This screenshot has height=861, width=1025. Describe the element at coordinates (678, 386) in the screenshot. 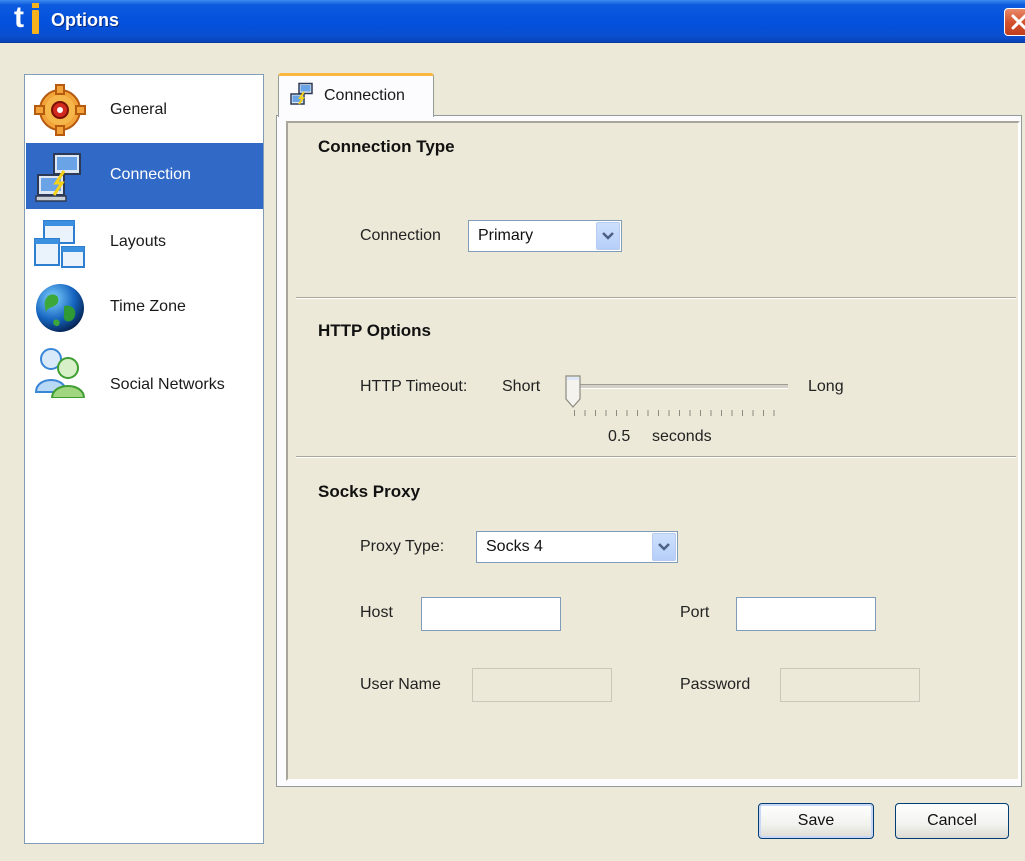

I see `http-timeout-slider` at that location.